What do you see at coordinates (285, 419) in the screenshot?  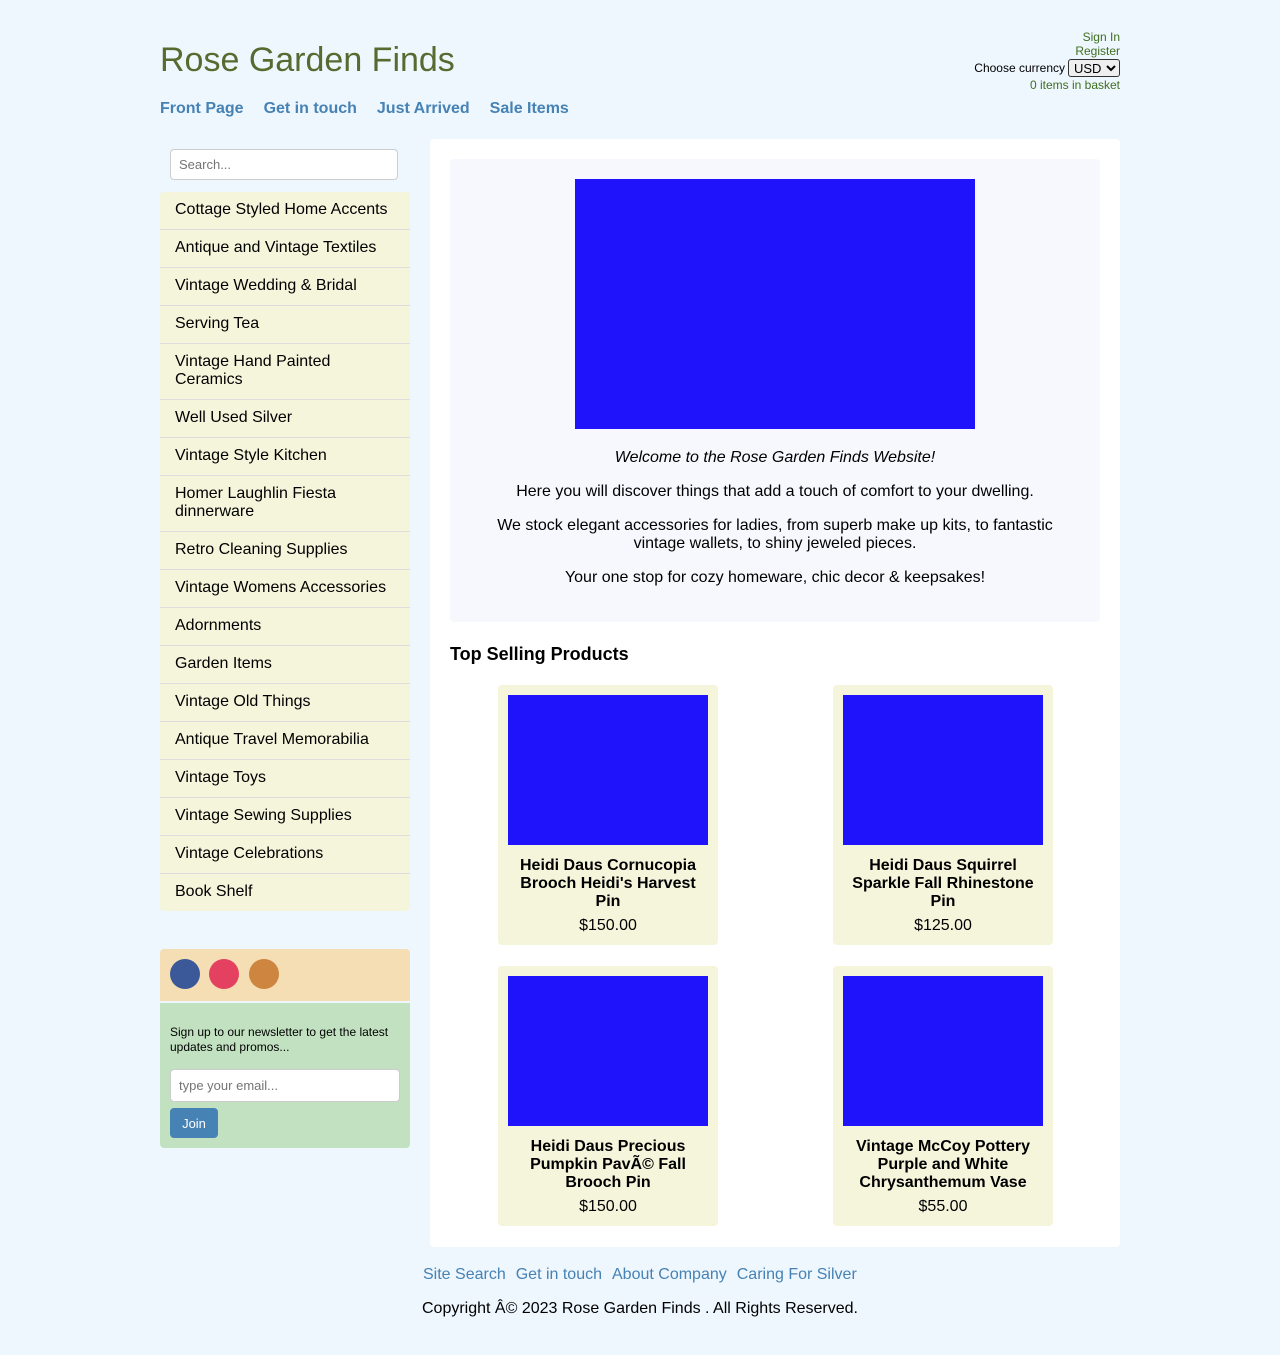 I see `category-item: Well Used Silver` at bounding box center [285, 419].